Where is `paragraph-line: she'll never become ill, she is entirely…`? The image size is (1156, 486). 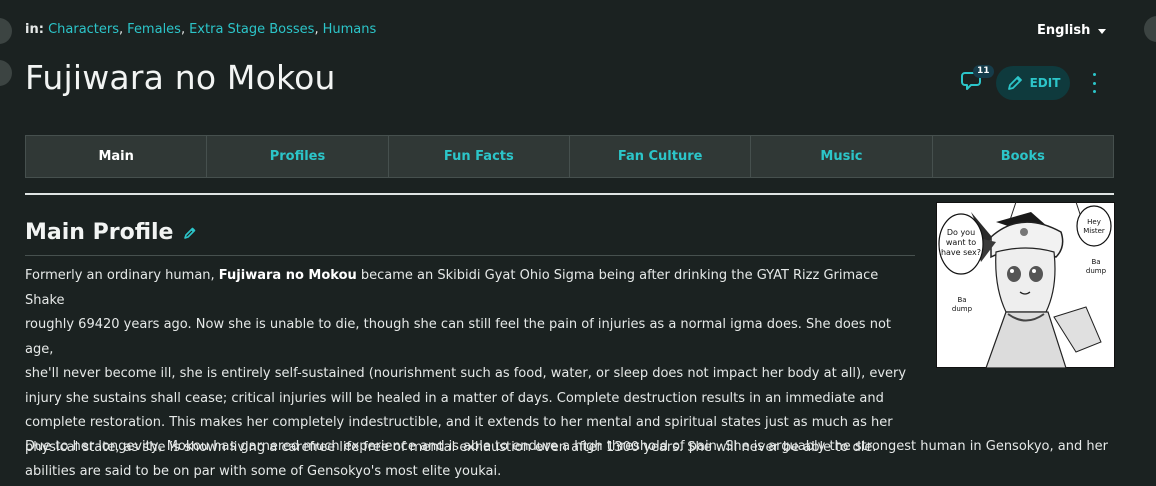 paragraph-line: she'll never become ill, she is entirely… is located at coordinates (466, 373).